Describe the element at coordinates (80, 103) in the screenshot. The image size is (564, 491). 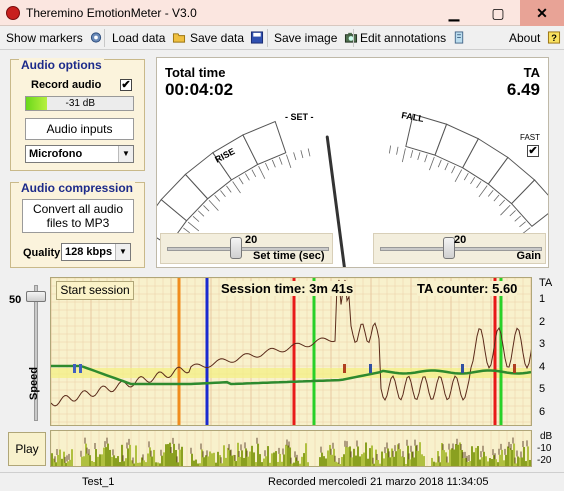
I see `audio-level-value: -31 dB` at that location.